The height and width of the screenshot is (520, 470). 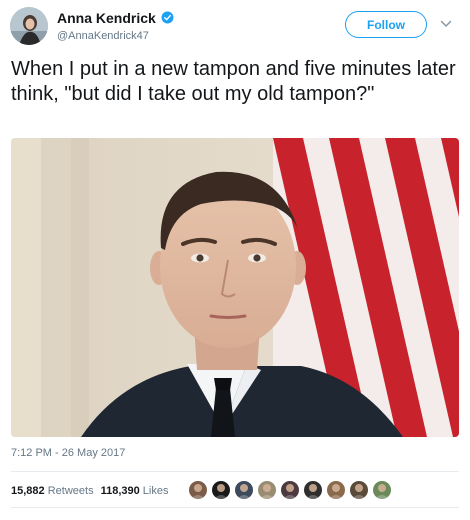 I want to click on follow-button: Follow, so click(x=386, y=24).